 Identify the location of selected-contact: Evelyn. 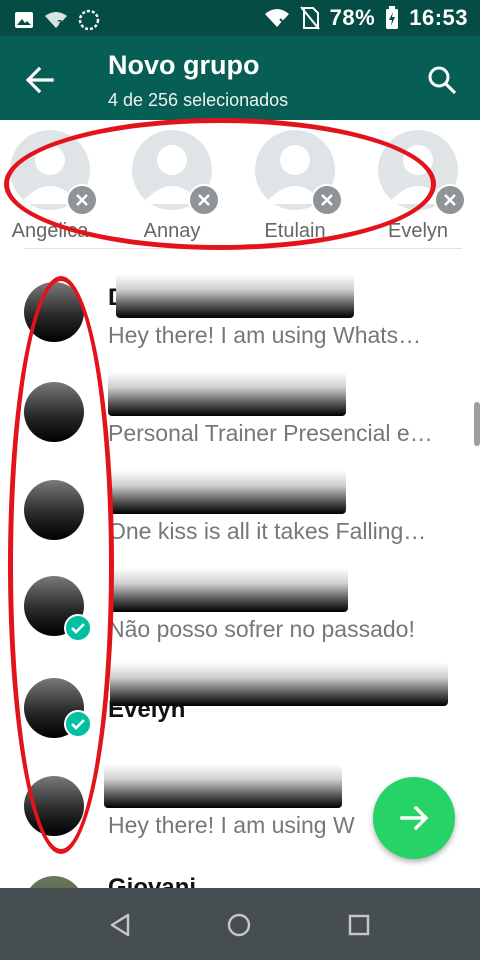
(419, 190).